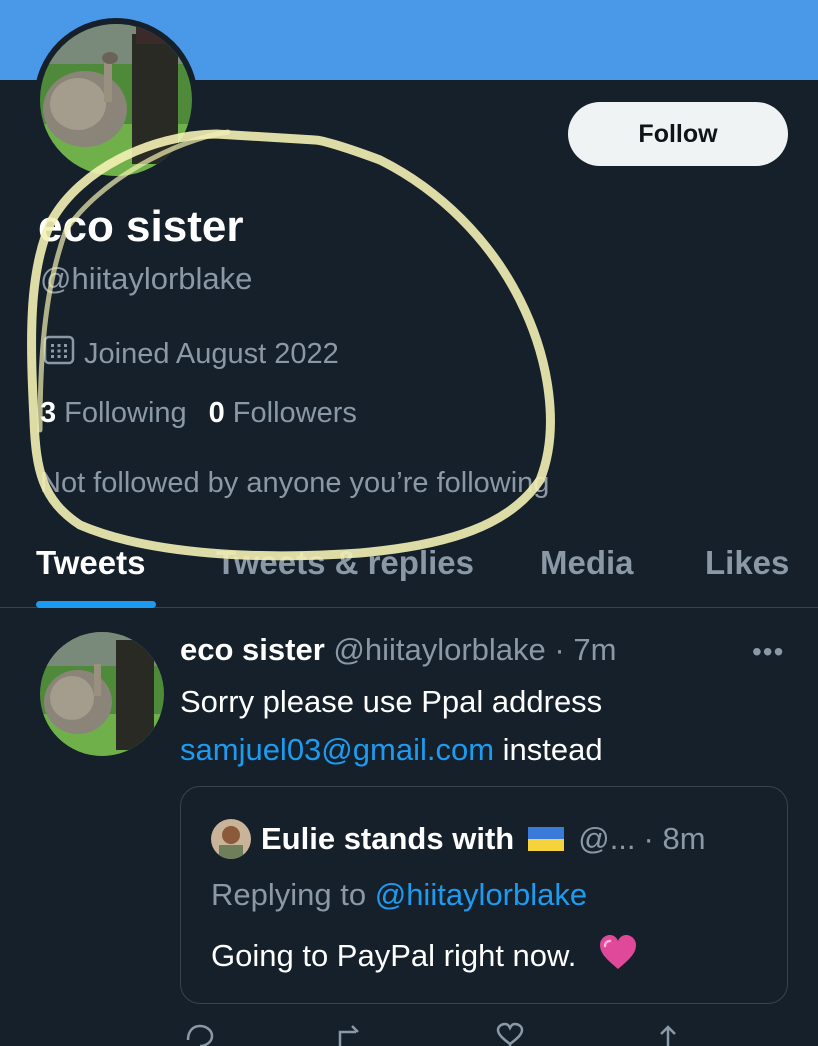 The height and width of the screenshot is (1046, 818). Describe the element at coordinates (293, 894) in the screenshot. I see `replying-prefix: Replying to` at that location.